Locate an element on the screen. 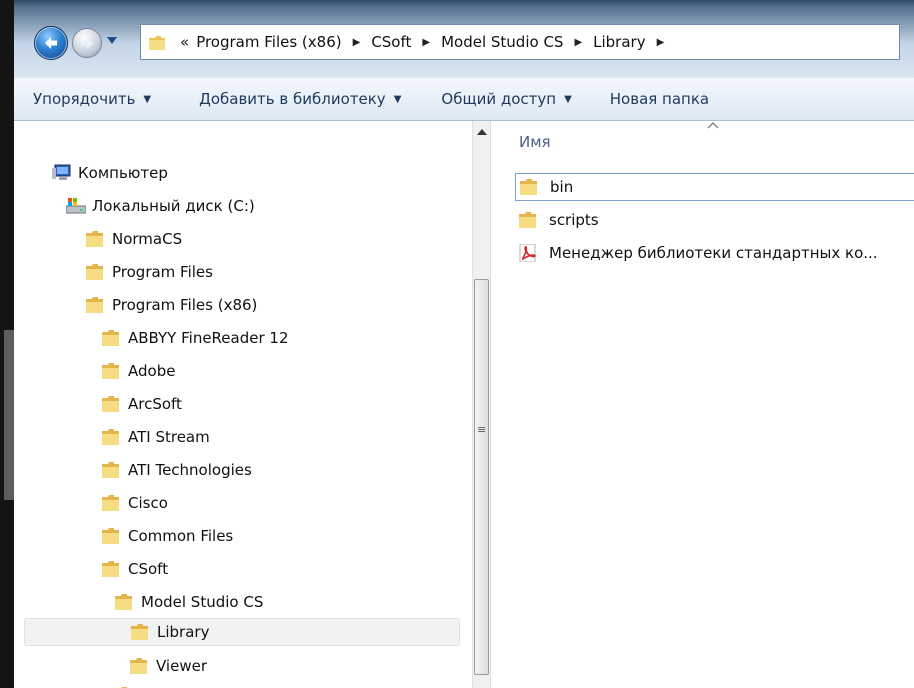  tree-item-ati-technologies: ATI Technologies is located at coordinates (177, 470).